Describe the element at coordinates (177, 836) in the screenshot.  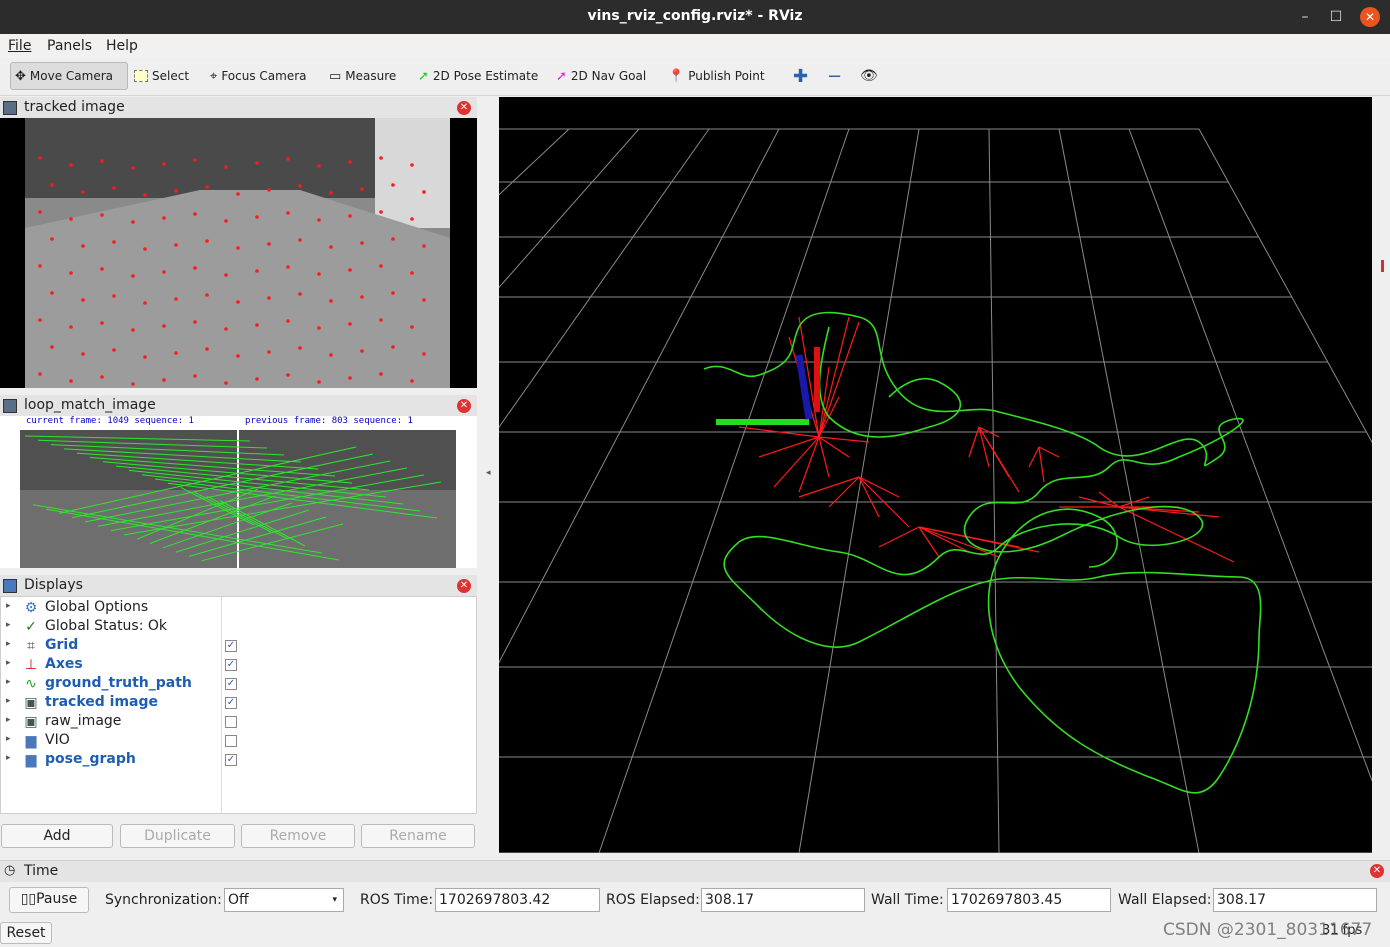
I see `duplicate-button: Duplicate` at that location.